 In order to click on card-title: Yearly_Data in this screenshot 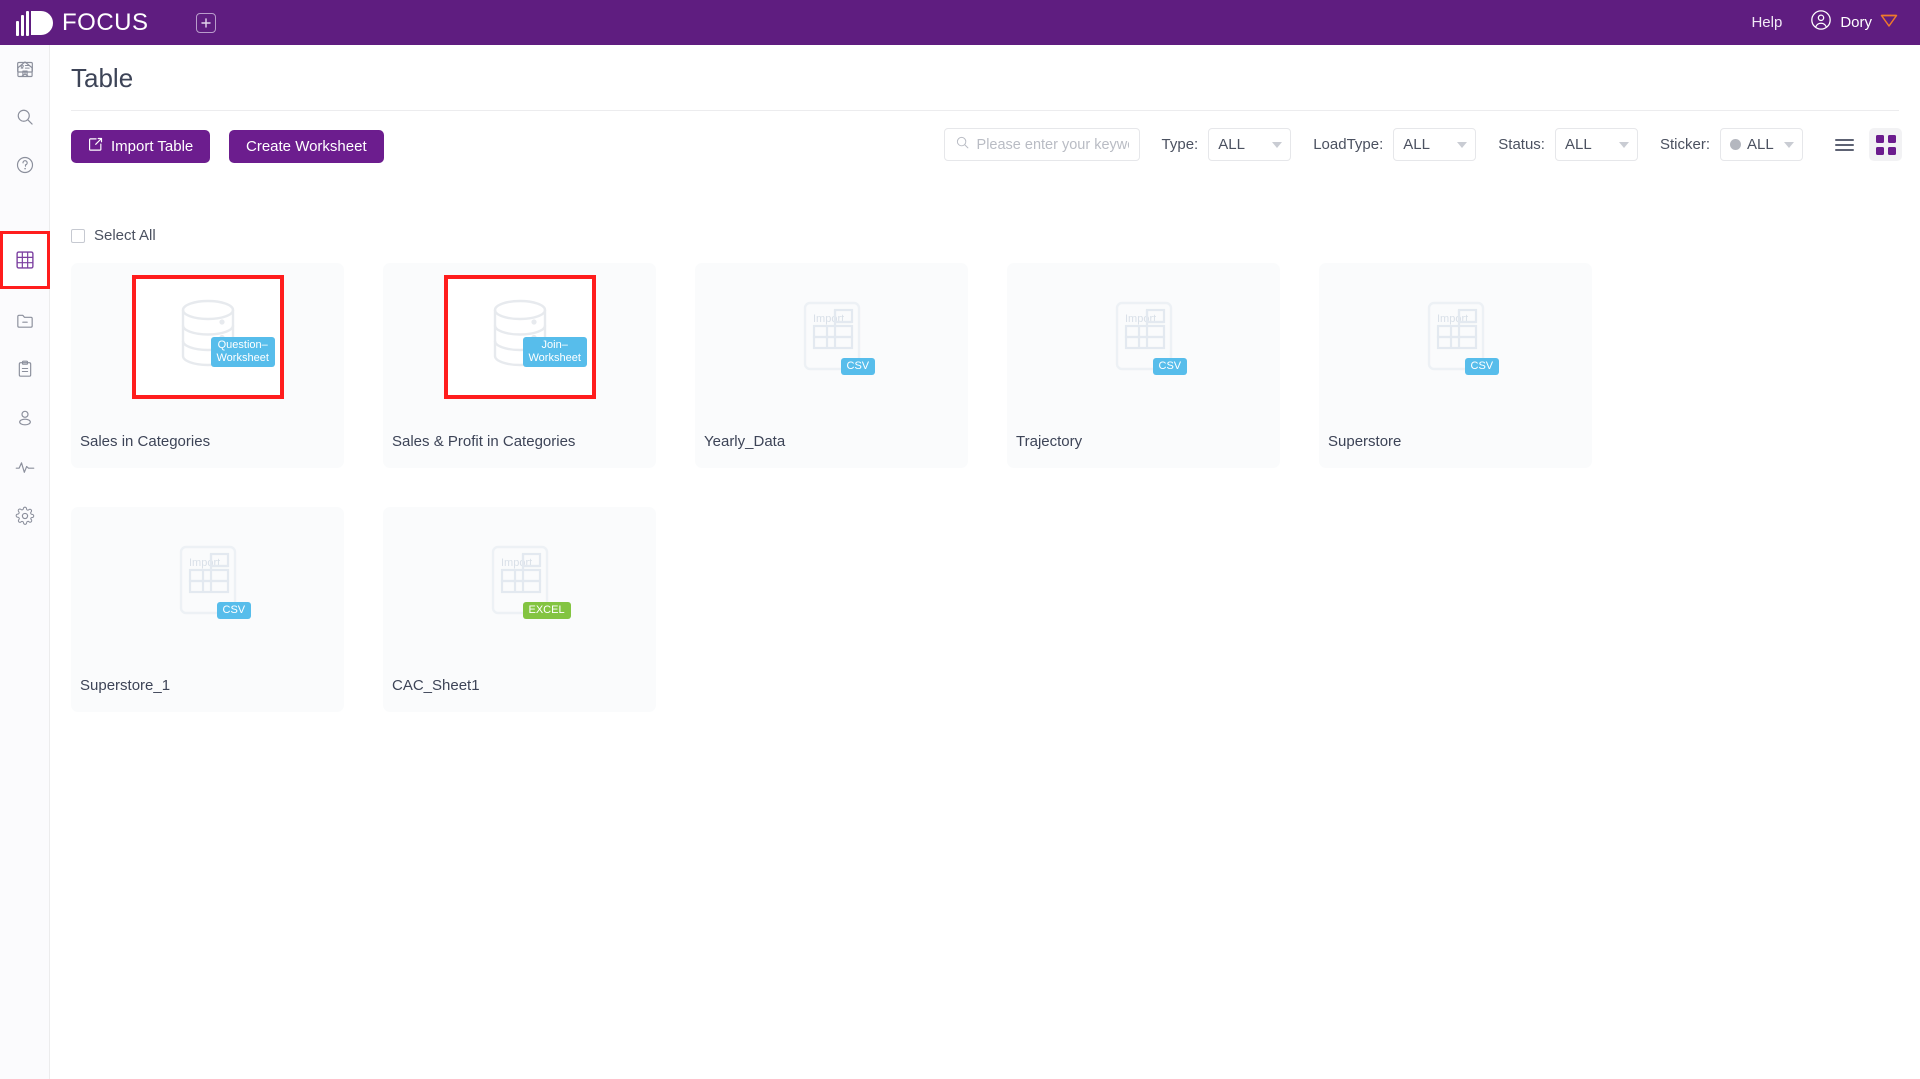, I will do `click(745, 441)`.